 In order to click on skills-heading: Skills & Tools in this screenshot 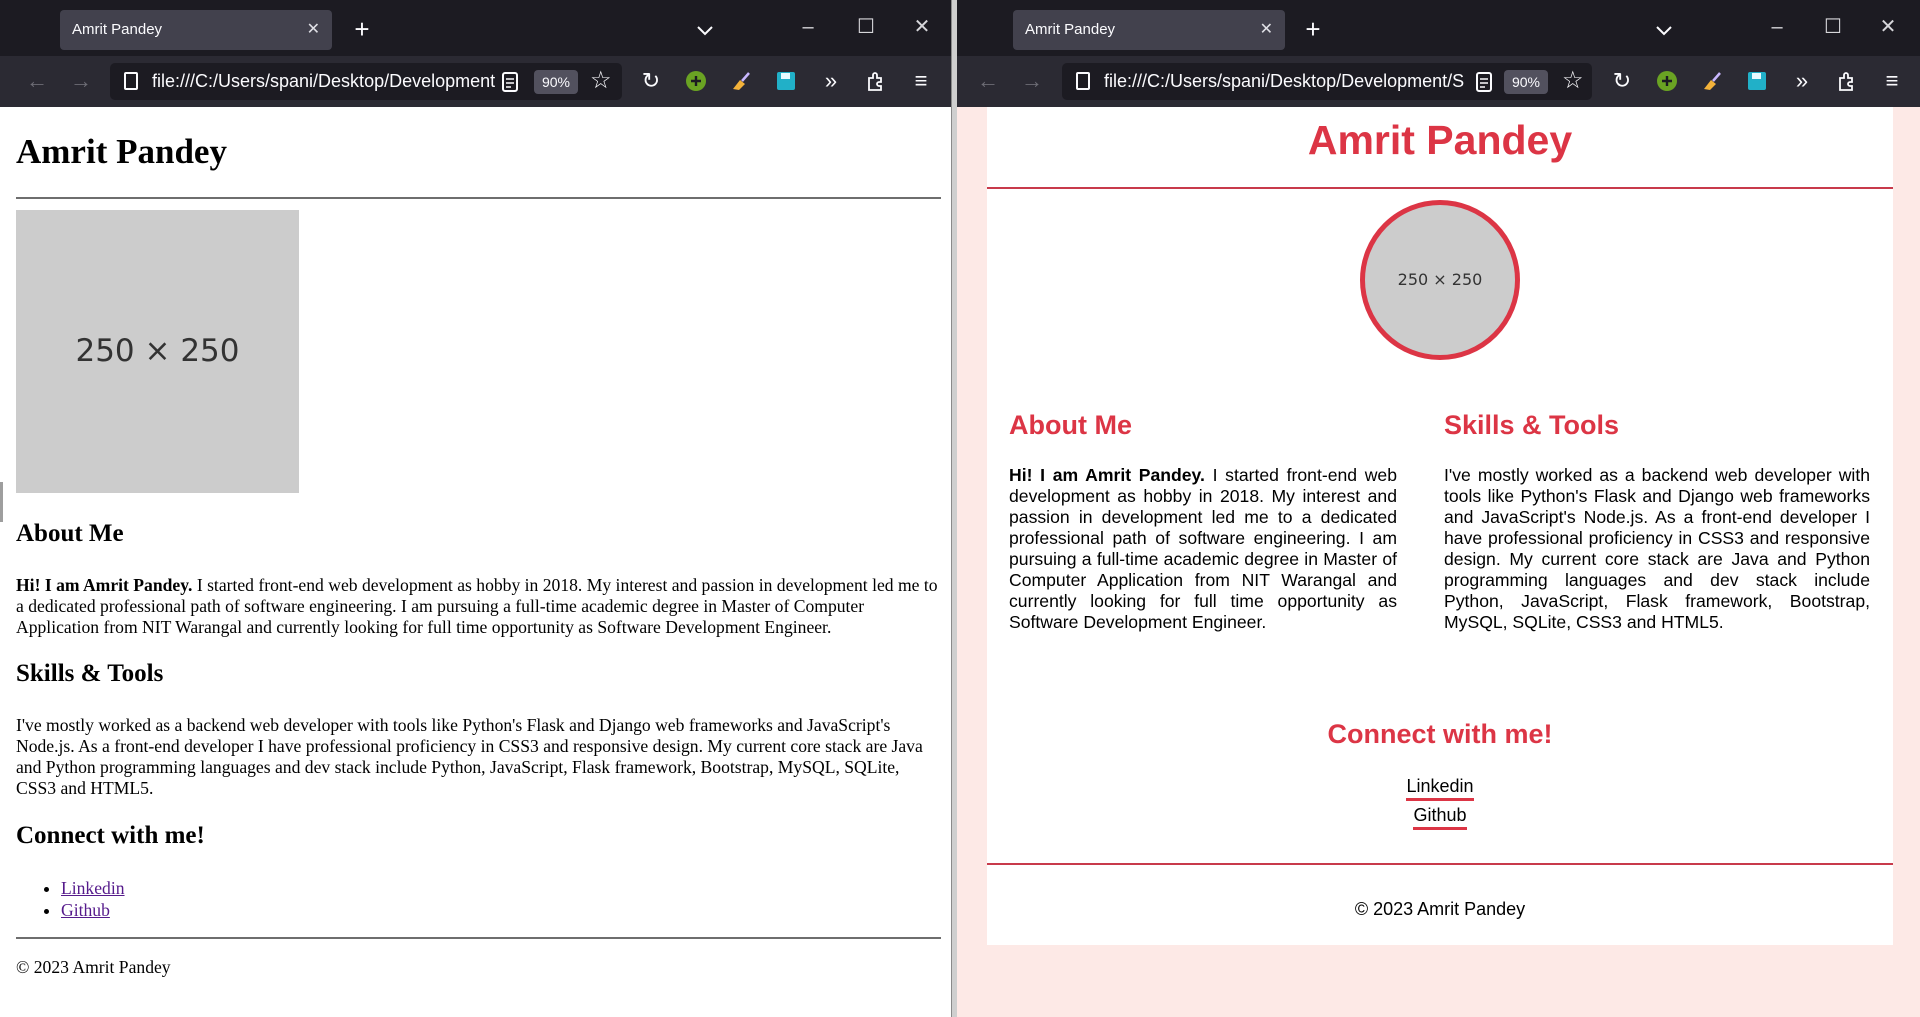, I will do `click(90, 673)`.